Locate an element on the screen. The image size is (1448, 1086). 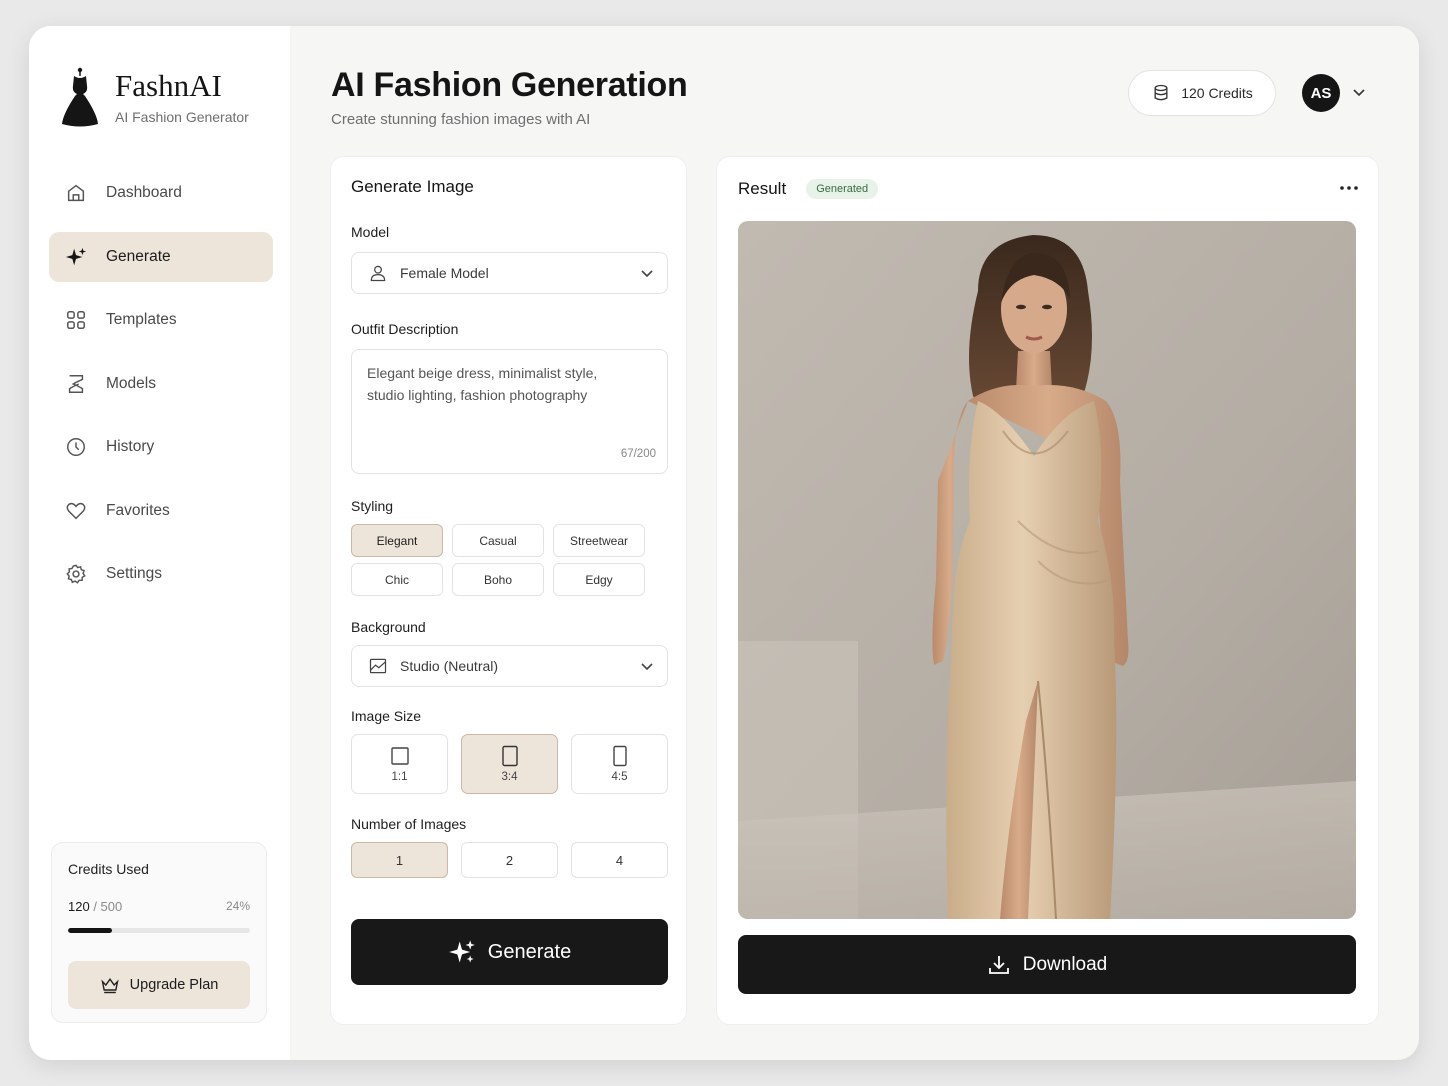
result-title: Result is located at coordinates (762, 188).